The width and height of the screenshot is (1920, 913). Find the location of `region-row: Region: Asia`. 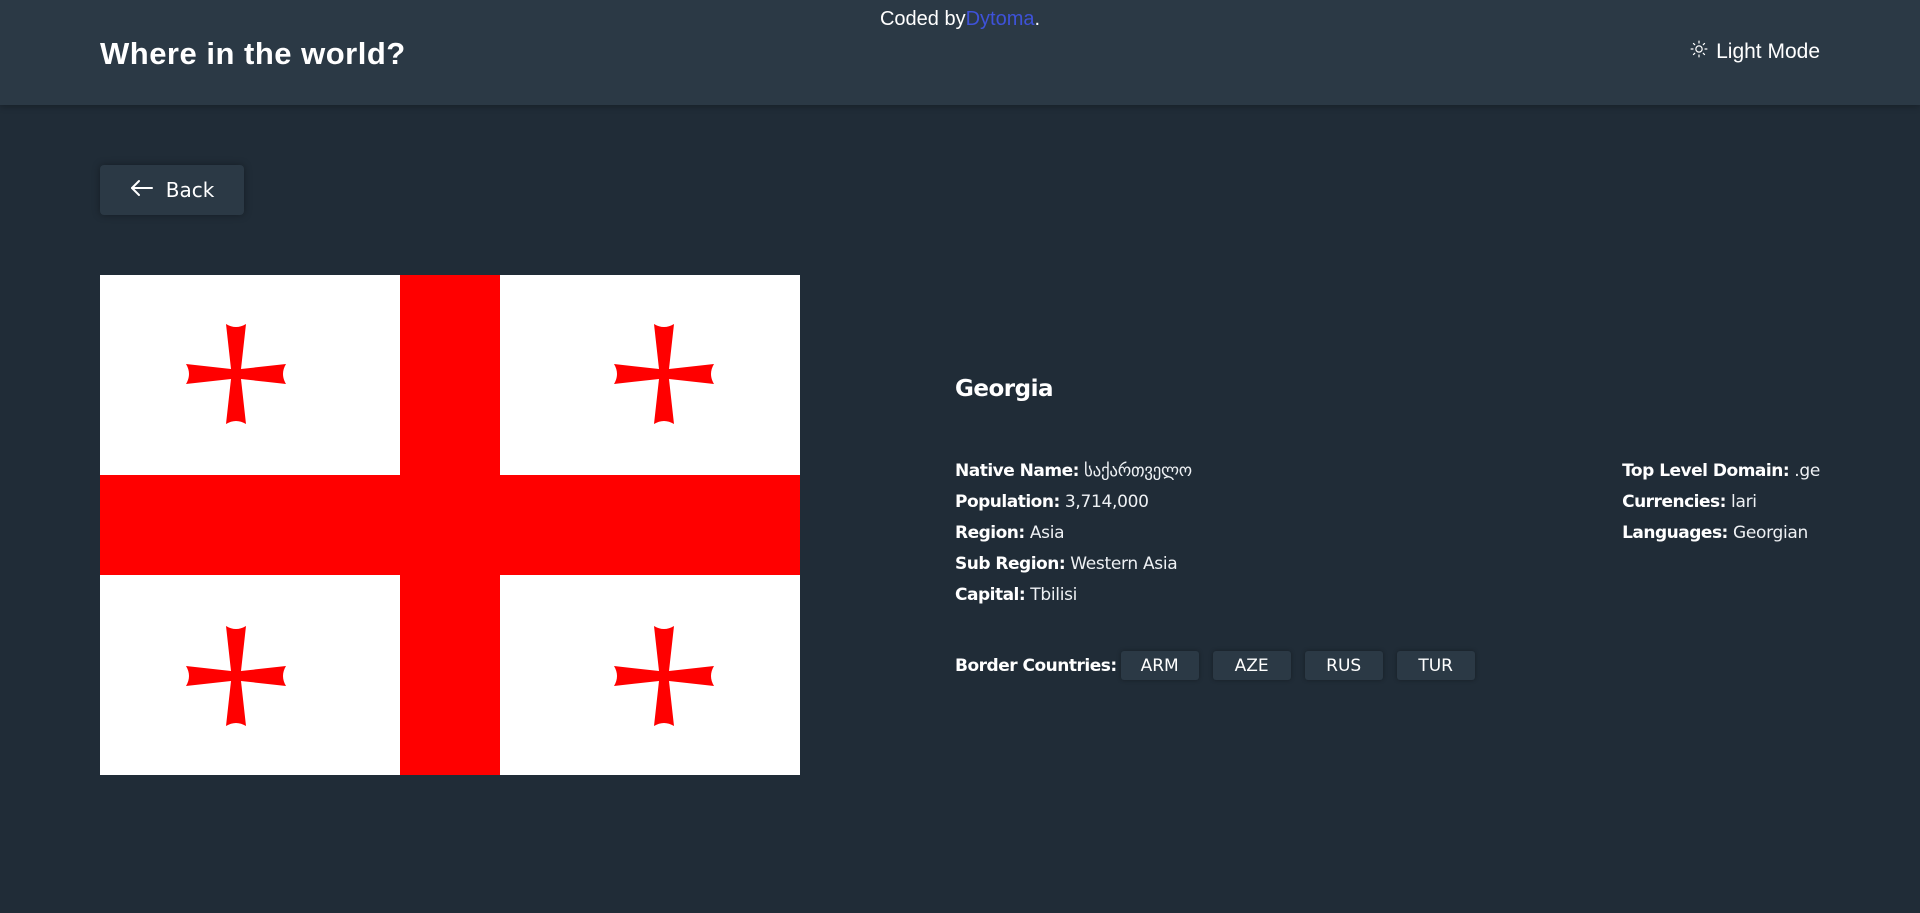

region-row: Region: Asia is located at coordinates (1205, 533).